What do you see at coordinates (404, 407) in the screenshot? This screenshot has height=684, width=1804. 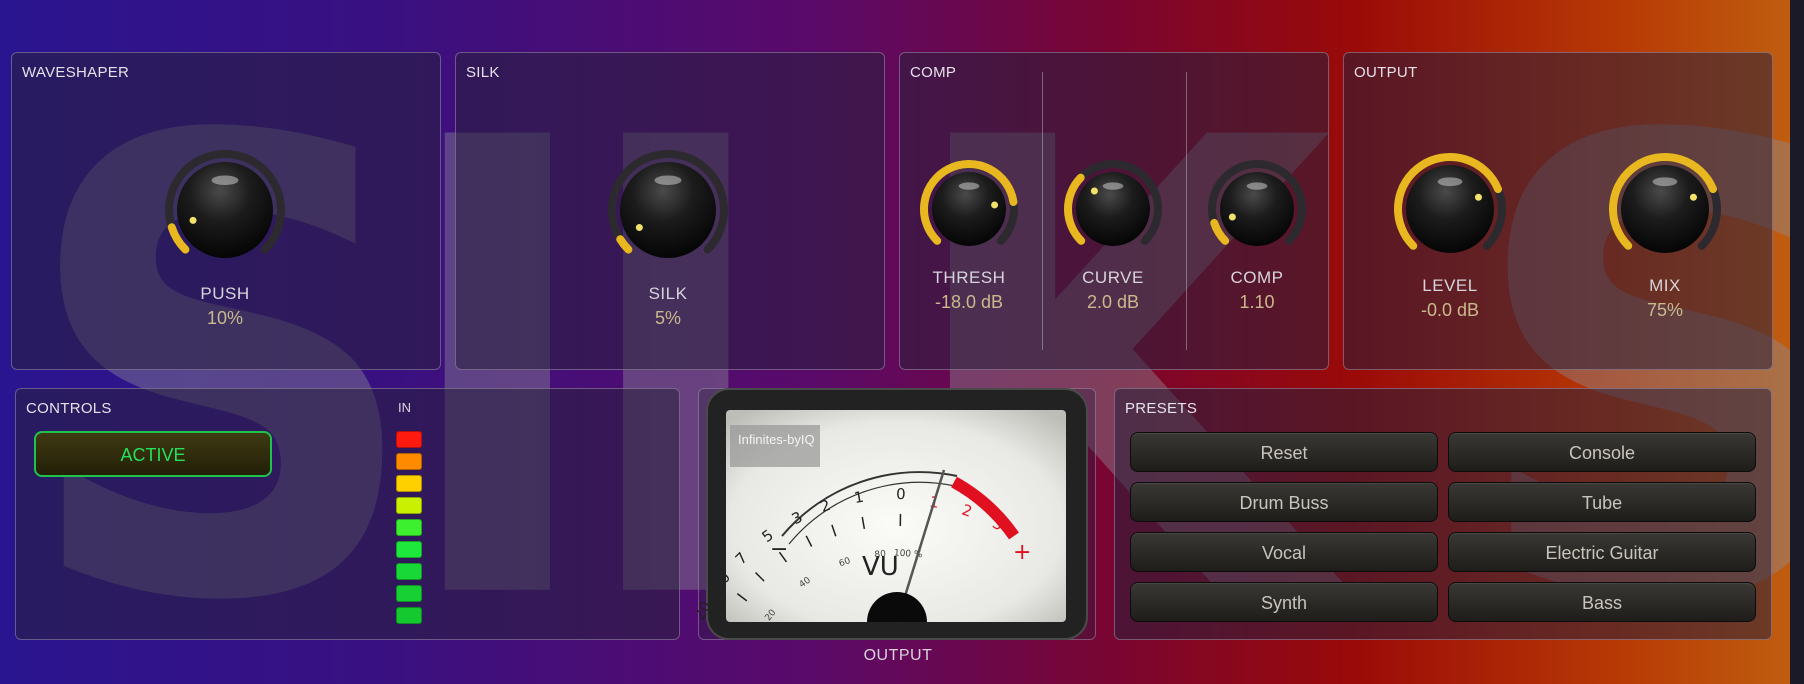 I see `input-meter-label: IN` at bounding box center [404, 407].